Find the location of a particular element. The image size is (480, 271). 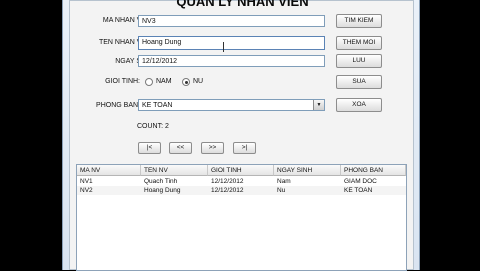

tim-kiem-button: TIM KIEM is located at coordinates (359, 21).